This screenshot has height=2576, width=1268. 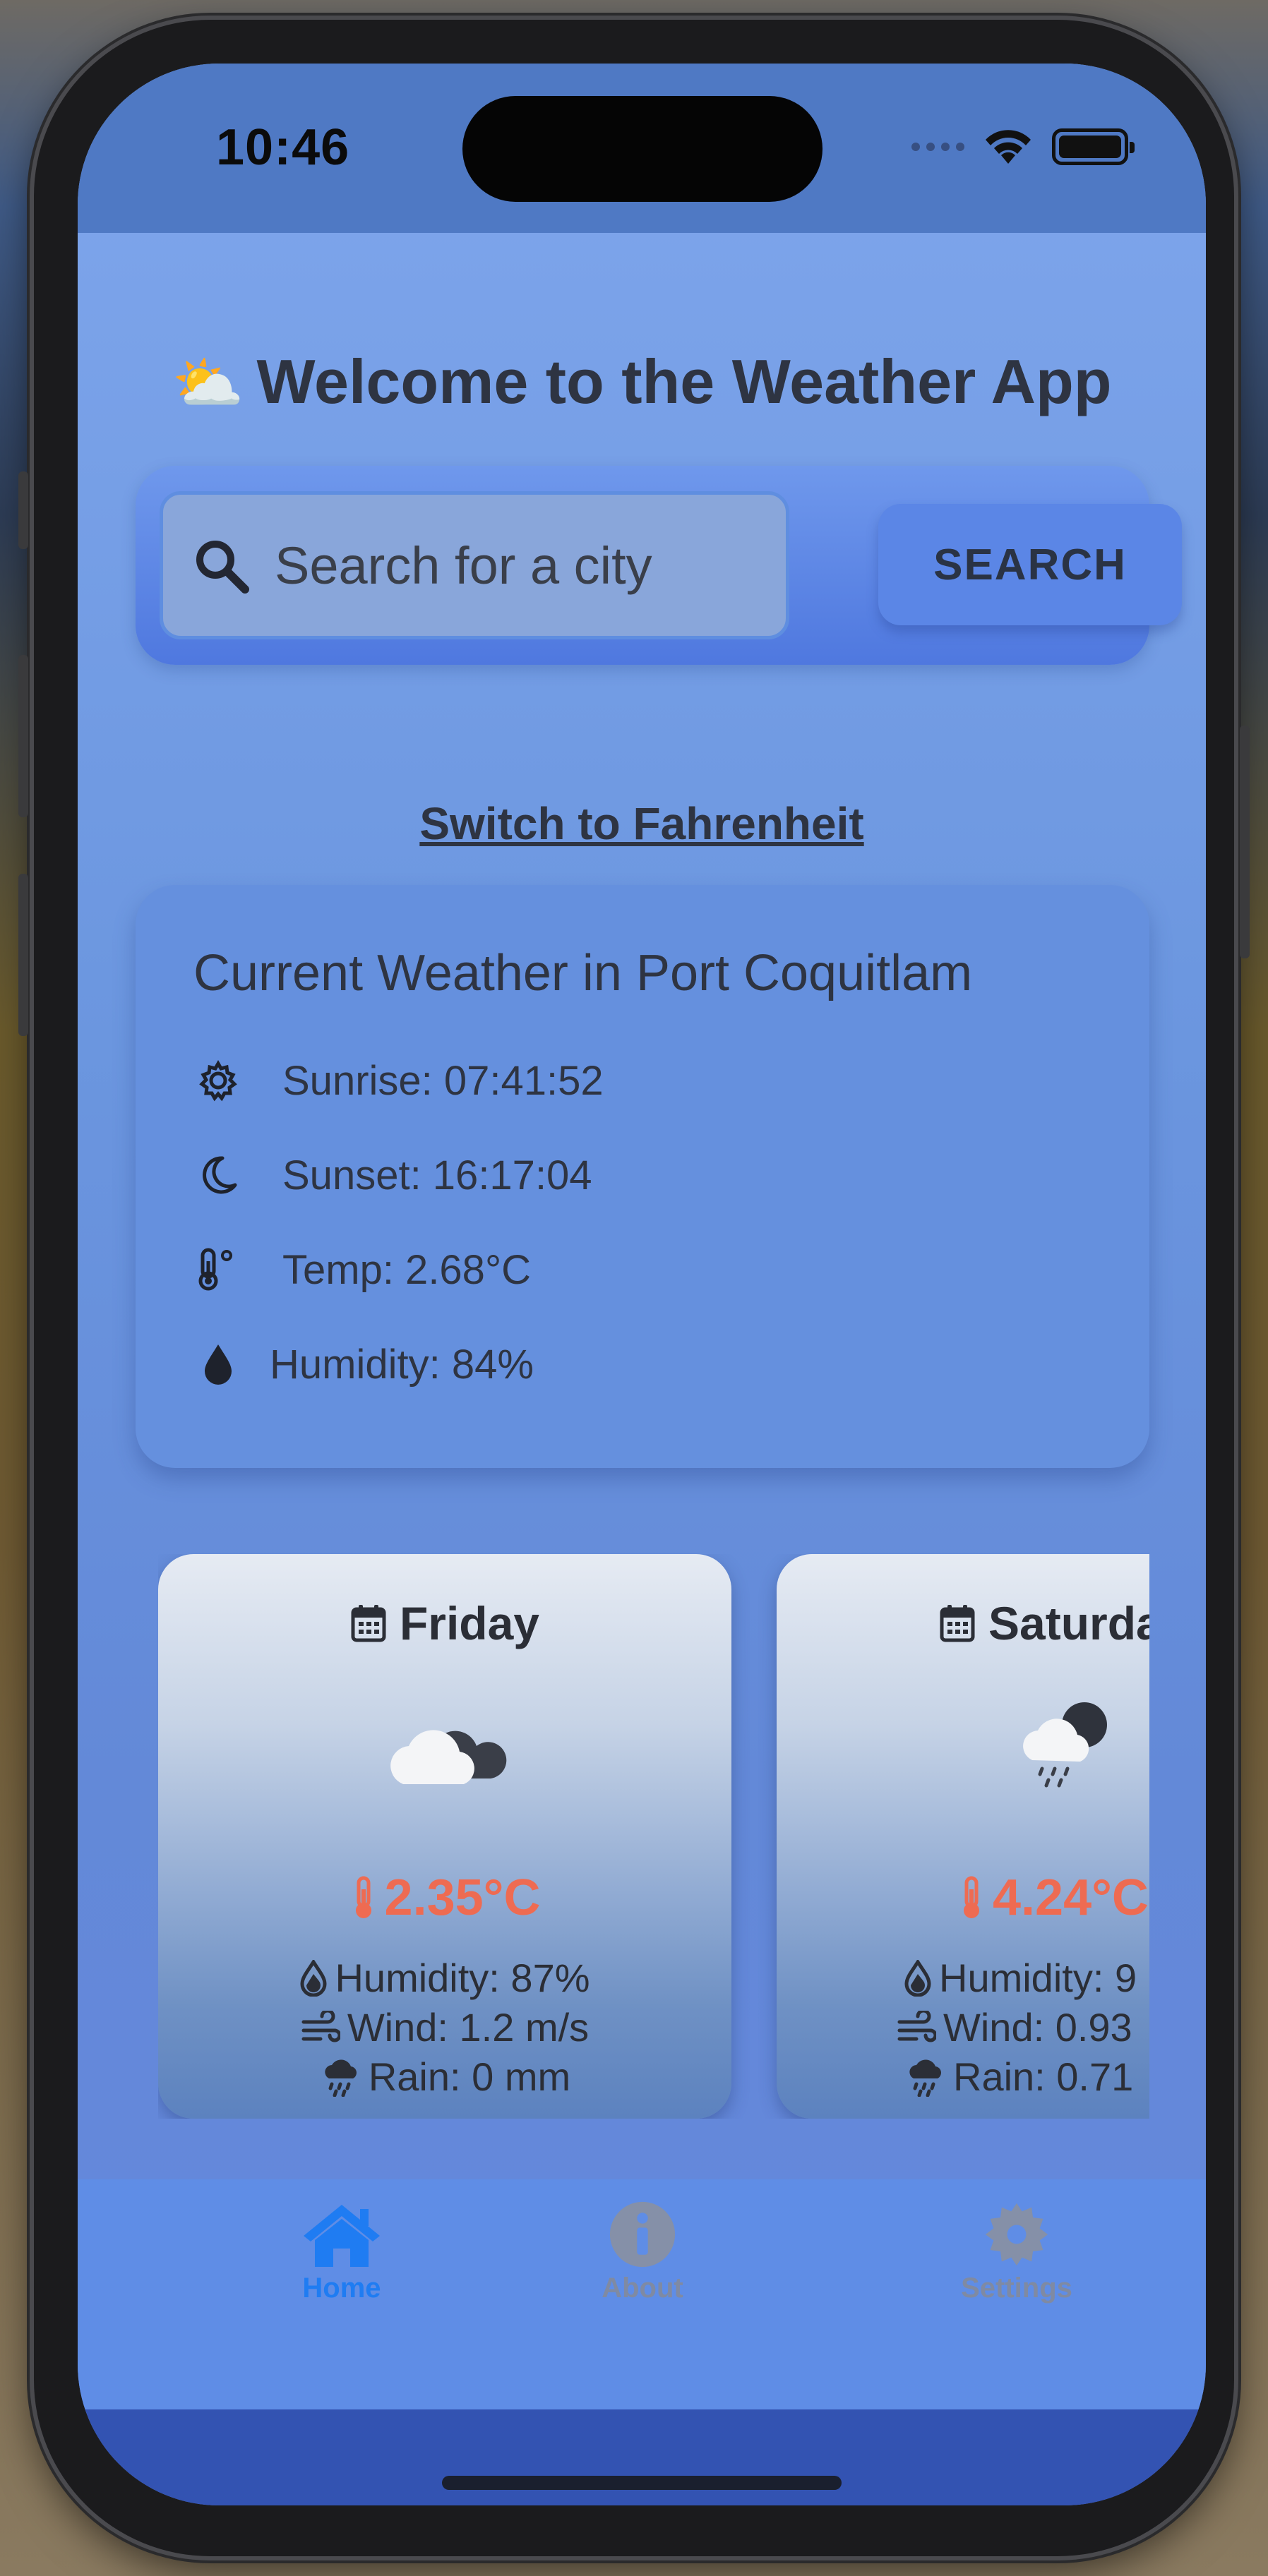 I want to click on dynamic-island, so click(x=642, y=149).